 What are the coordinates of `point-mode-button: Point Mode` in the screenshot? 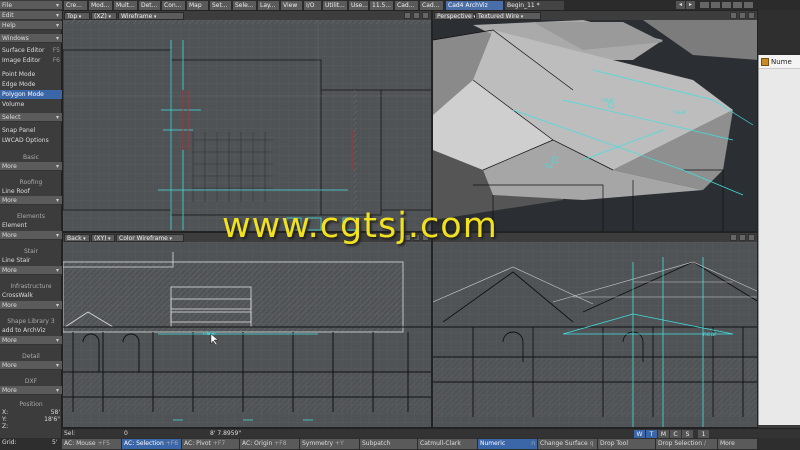 It's located at (31, 74).